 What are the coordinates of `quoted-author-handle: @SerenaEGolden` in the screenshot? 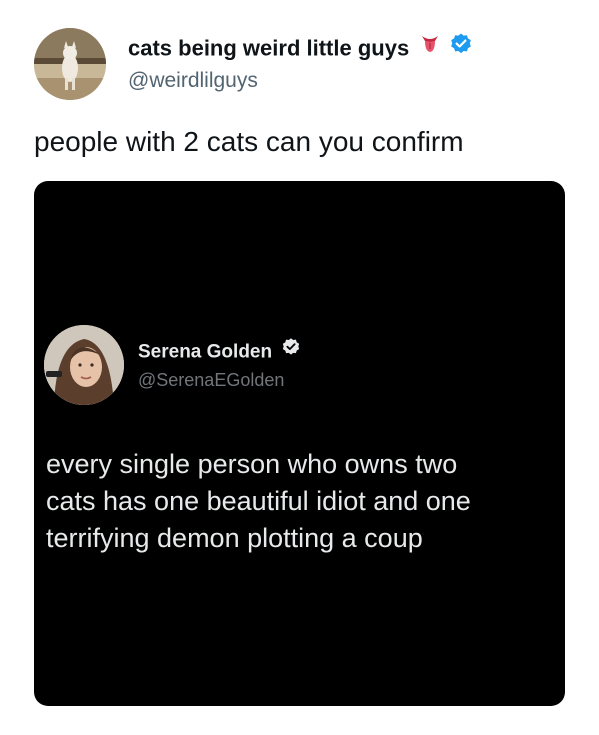 It's located at (211, 380).